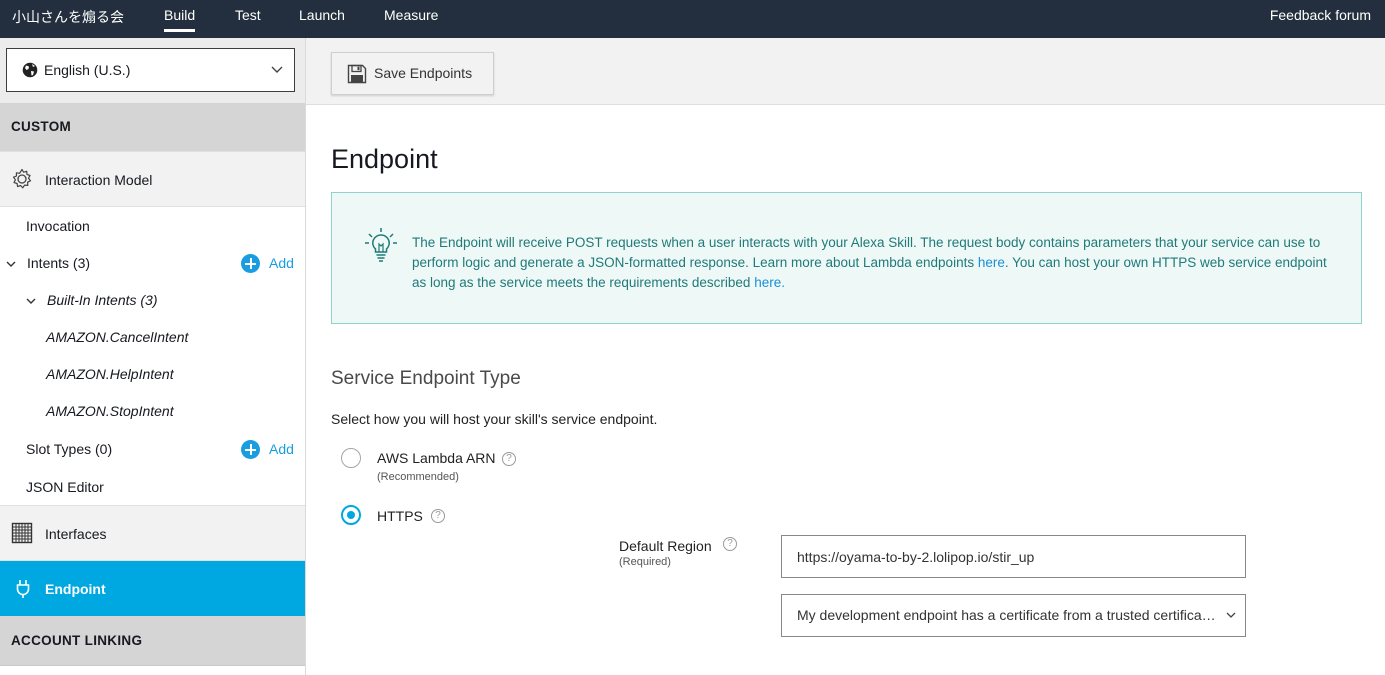  What do you see at coordinates (23, 589) in the screenshot?
I see `plug-icon` at bounding box center [23, 589].